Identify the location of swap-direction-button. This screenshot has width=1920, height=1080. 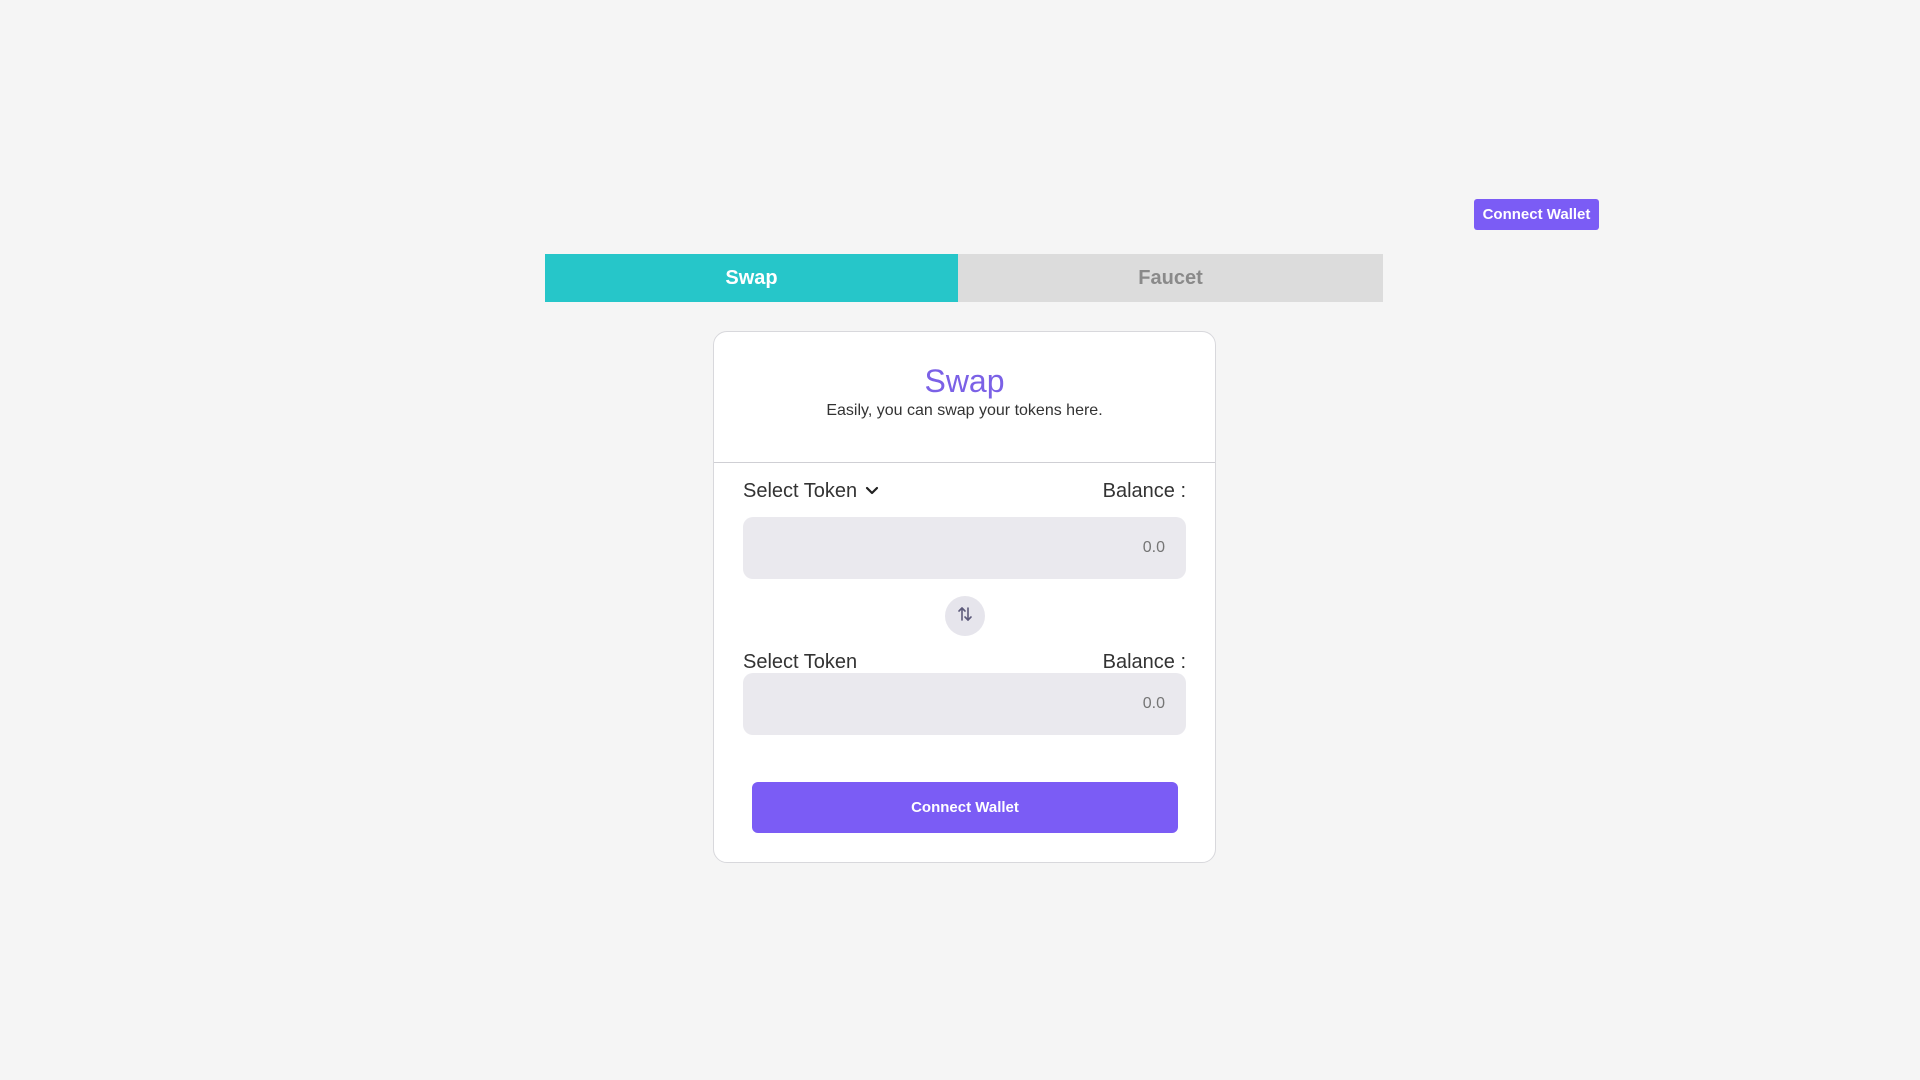
(965, 616).